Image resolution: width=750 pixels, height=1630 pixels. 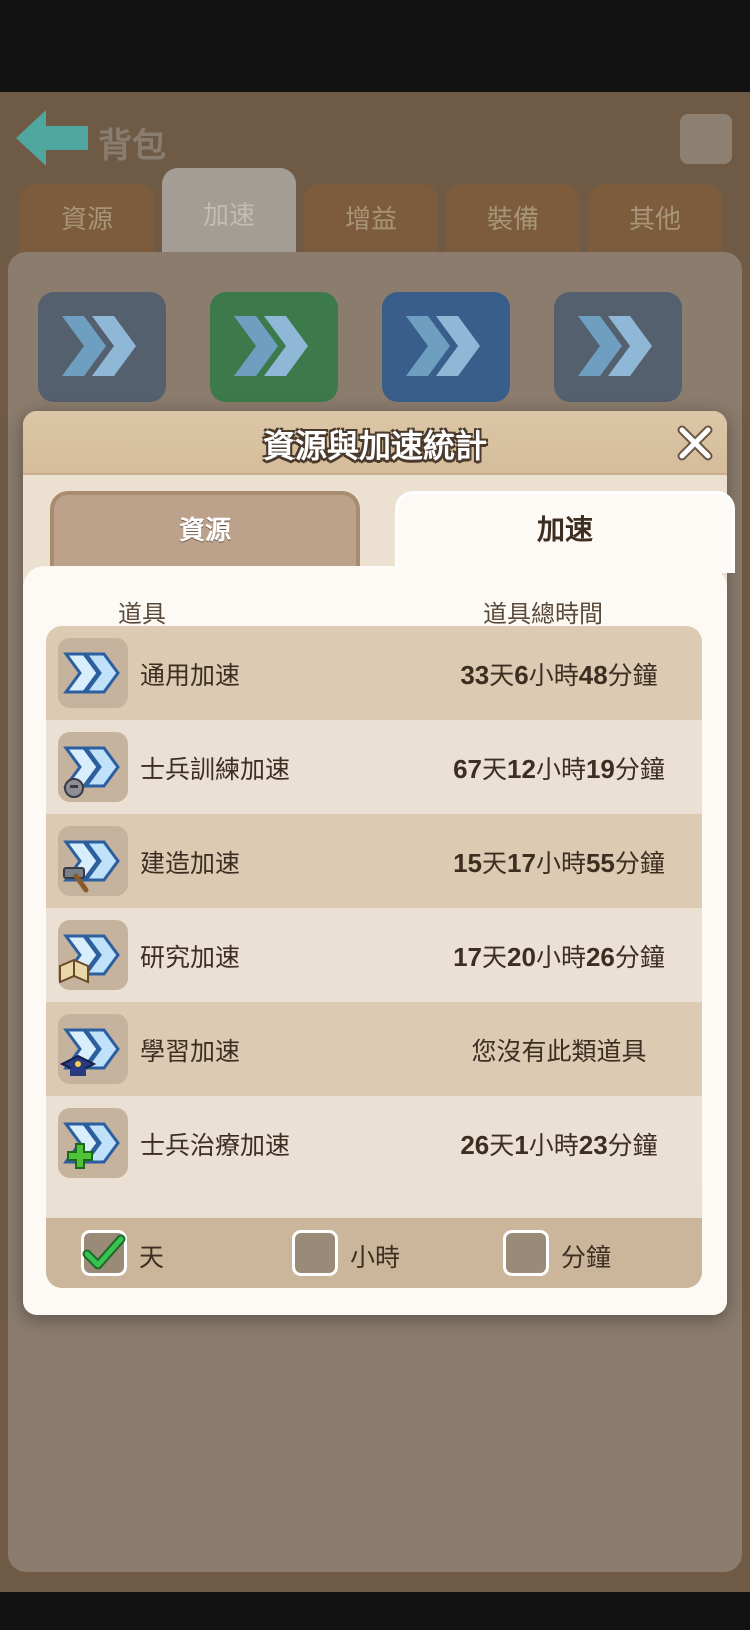 I want to click on checkbox-day, so click(x=104, y=1253).